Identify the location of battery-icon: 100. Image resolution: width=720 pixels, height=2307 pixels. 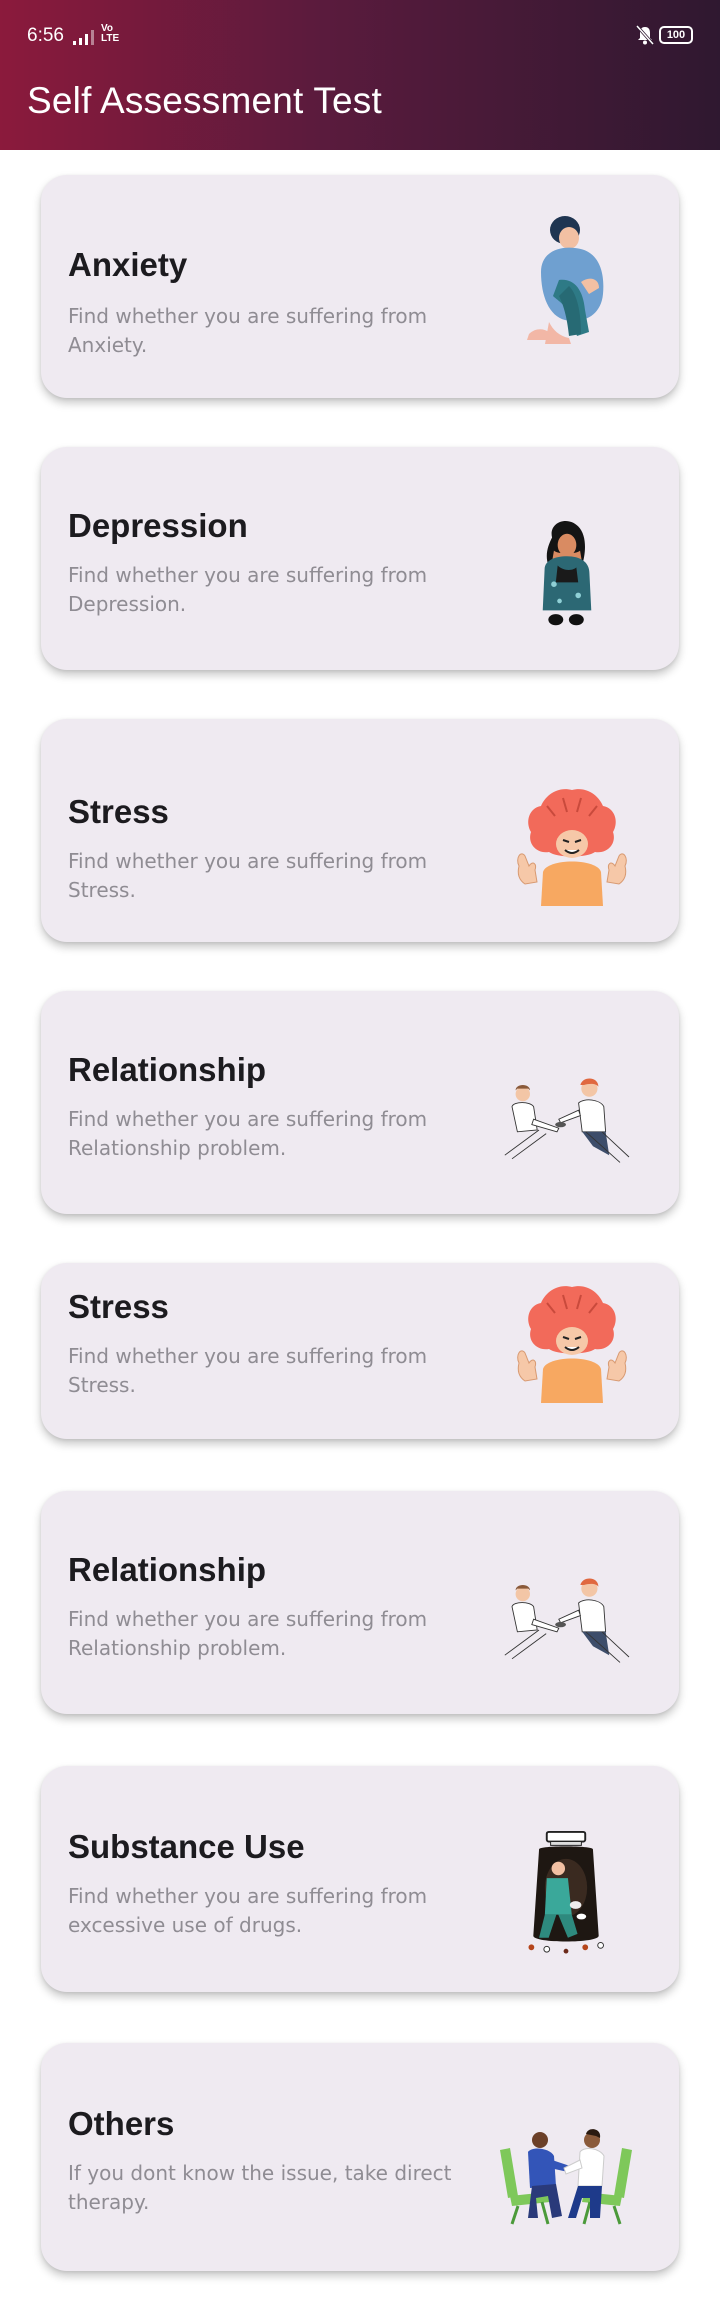
(676, 35).